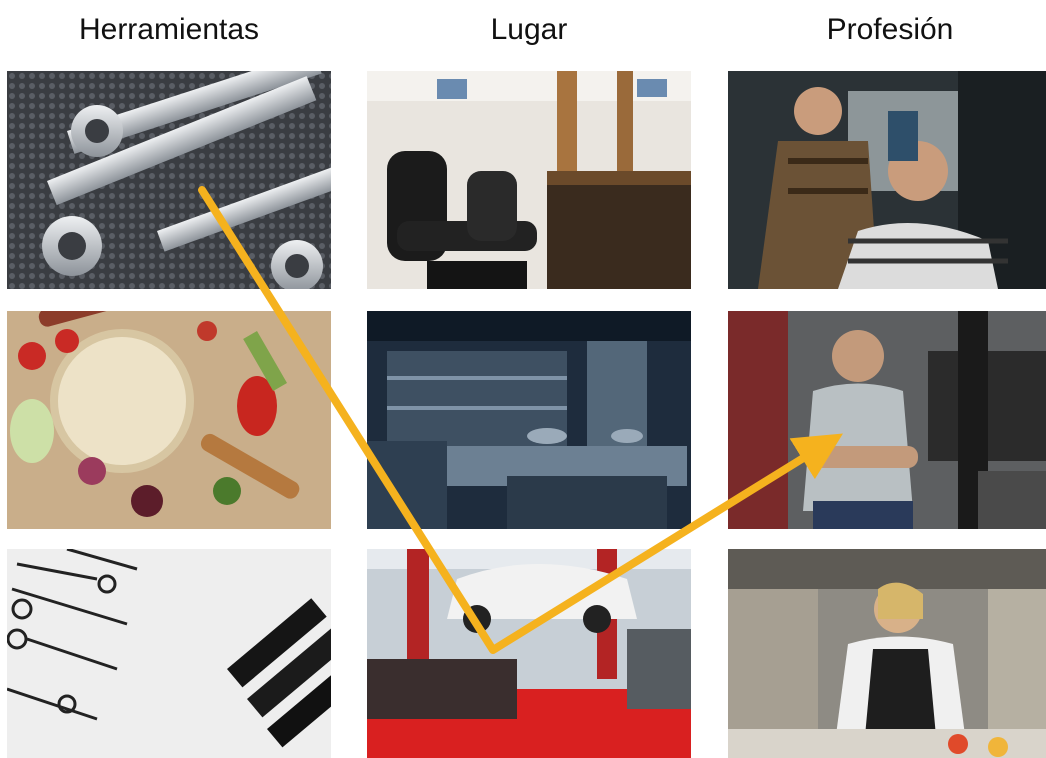  Describe the element at coordinates (529, 653) in the screenshot. I see `image-garage` at that location.